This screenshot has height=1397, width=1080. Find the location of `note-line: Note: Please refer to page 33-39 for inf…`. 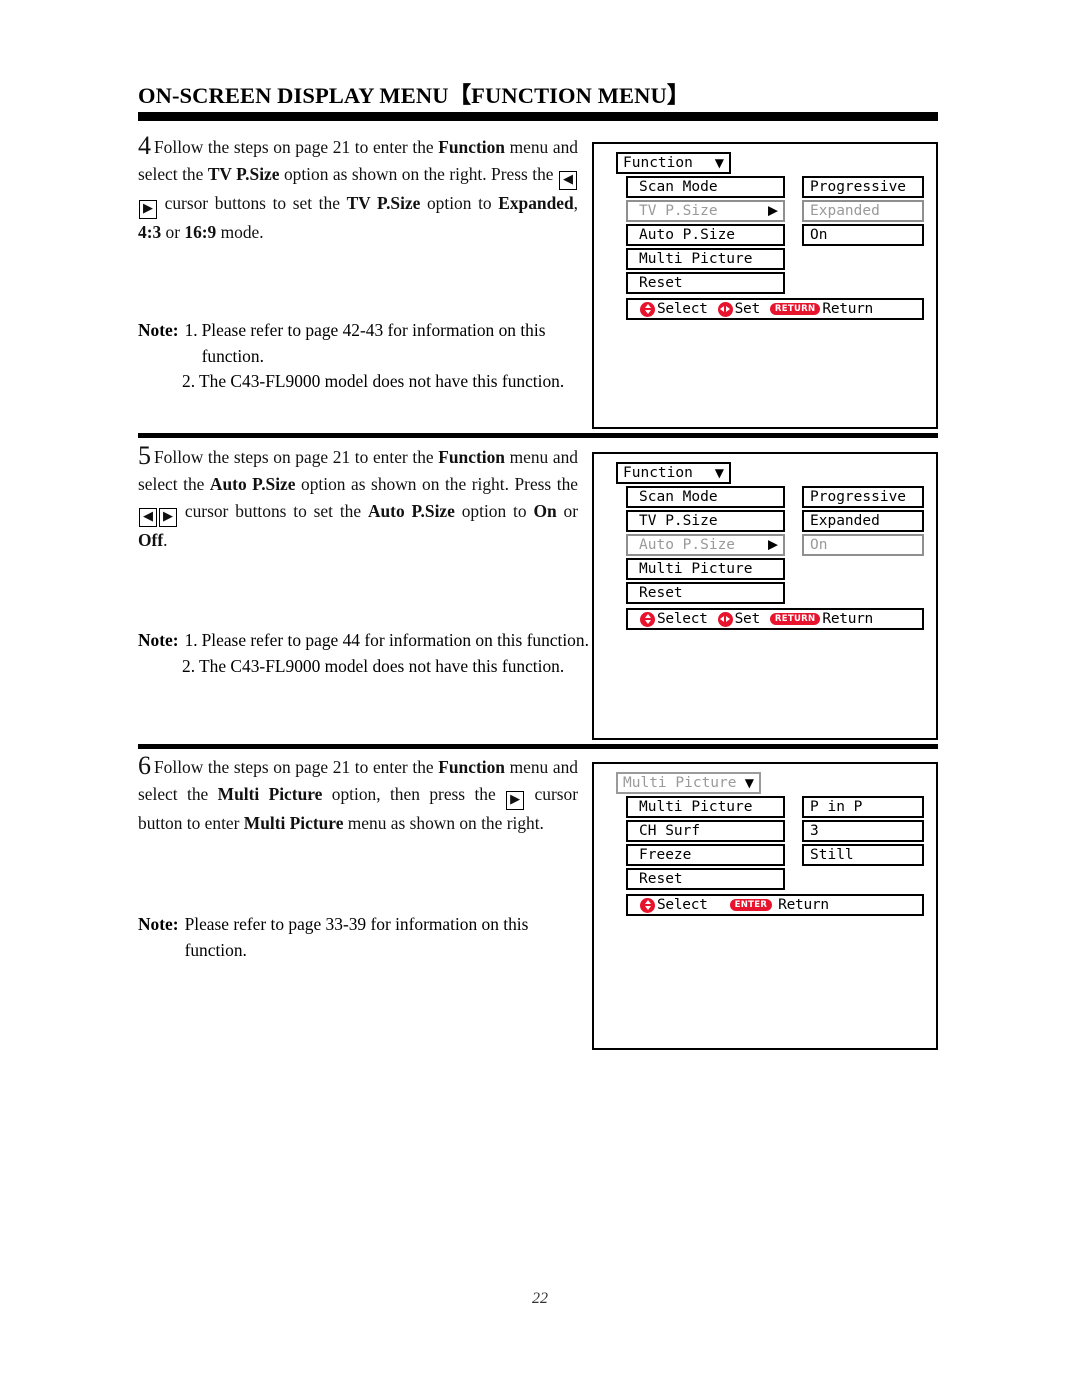

note-line: Note: Please refer to page 33-39 for inf… is located at coordinates (353, 937).